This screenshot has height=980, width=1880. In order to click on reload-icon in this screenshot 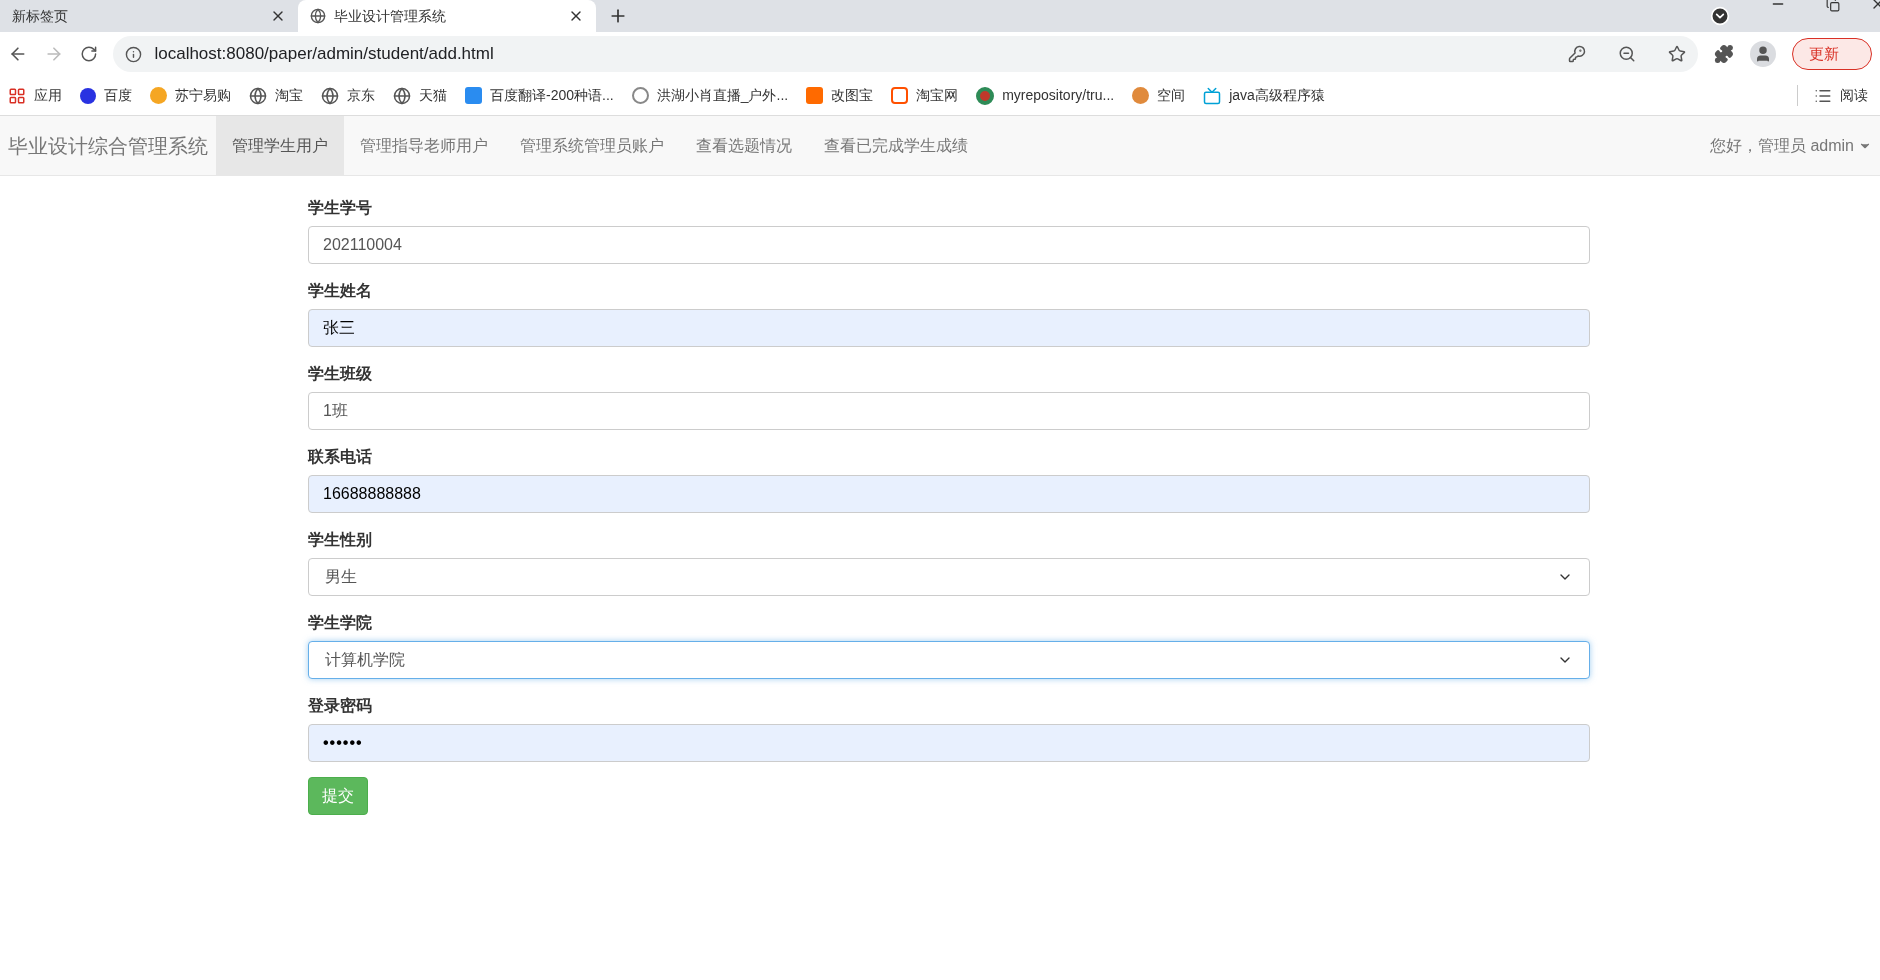, I will do `click(88, 54)`.